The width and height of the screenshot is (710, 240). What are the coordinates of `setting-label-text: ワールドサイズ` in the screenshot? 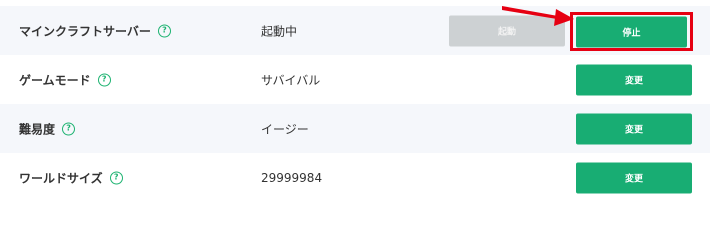 It's located at (61, 178).